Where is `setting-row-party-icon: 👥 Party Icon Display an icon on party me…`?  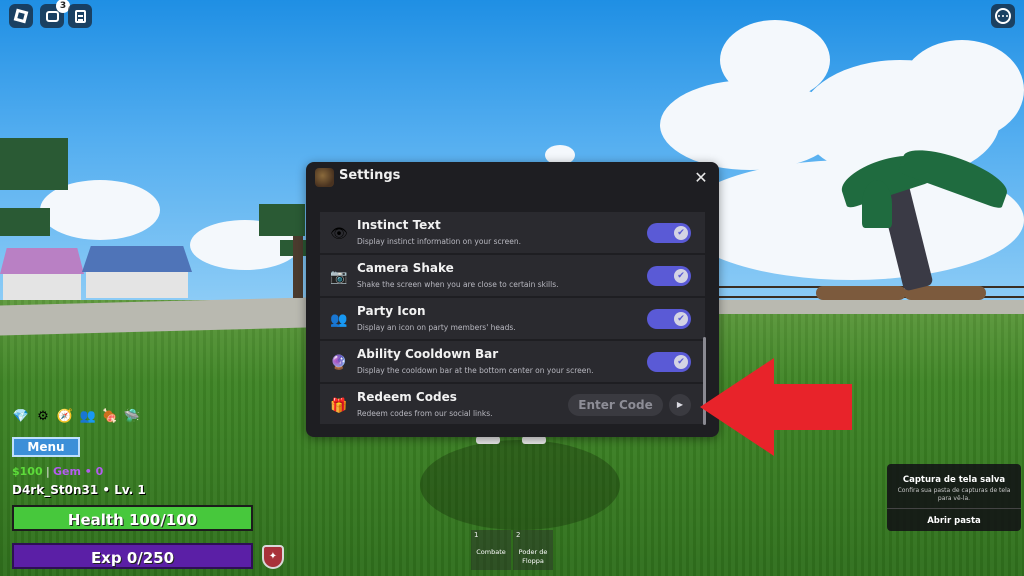 setting-row-party-icon: 👥 Party Icon Display an icon on party me… is located at coordinates (512, 319).